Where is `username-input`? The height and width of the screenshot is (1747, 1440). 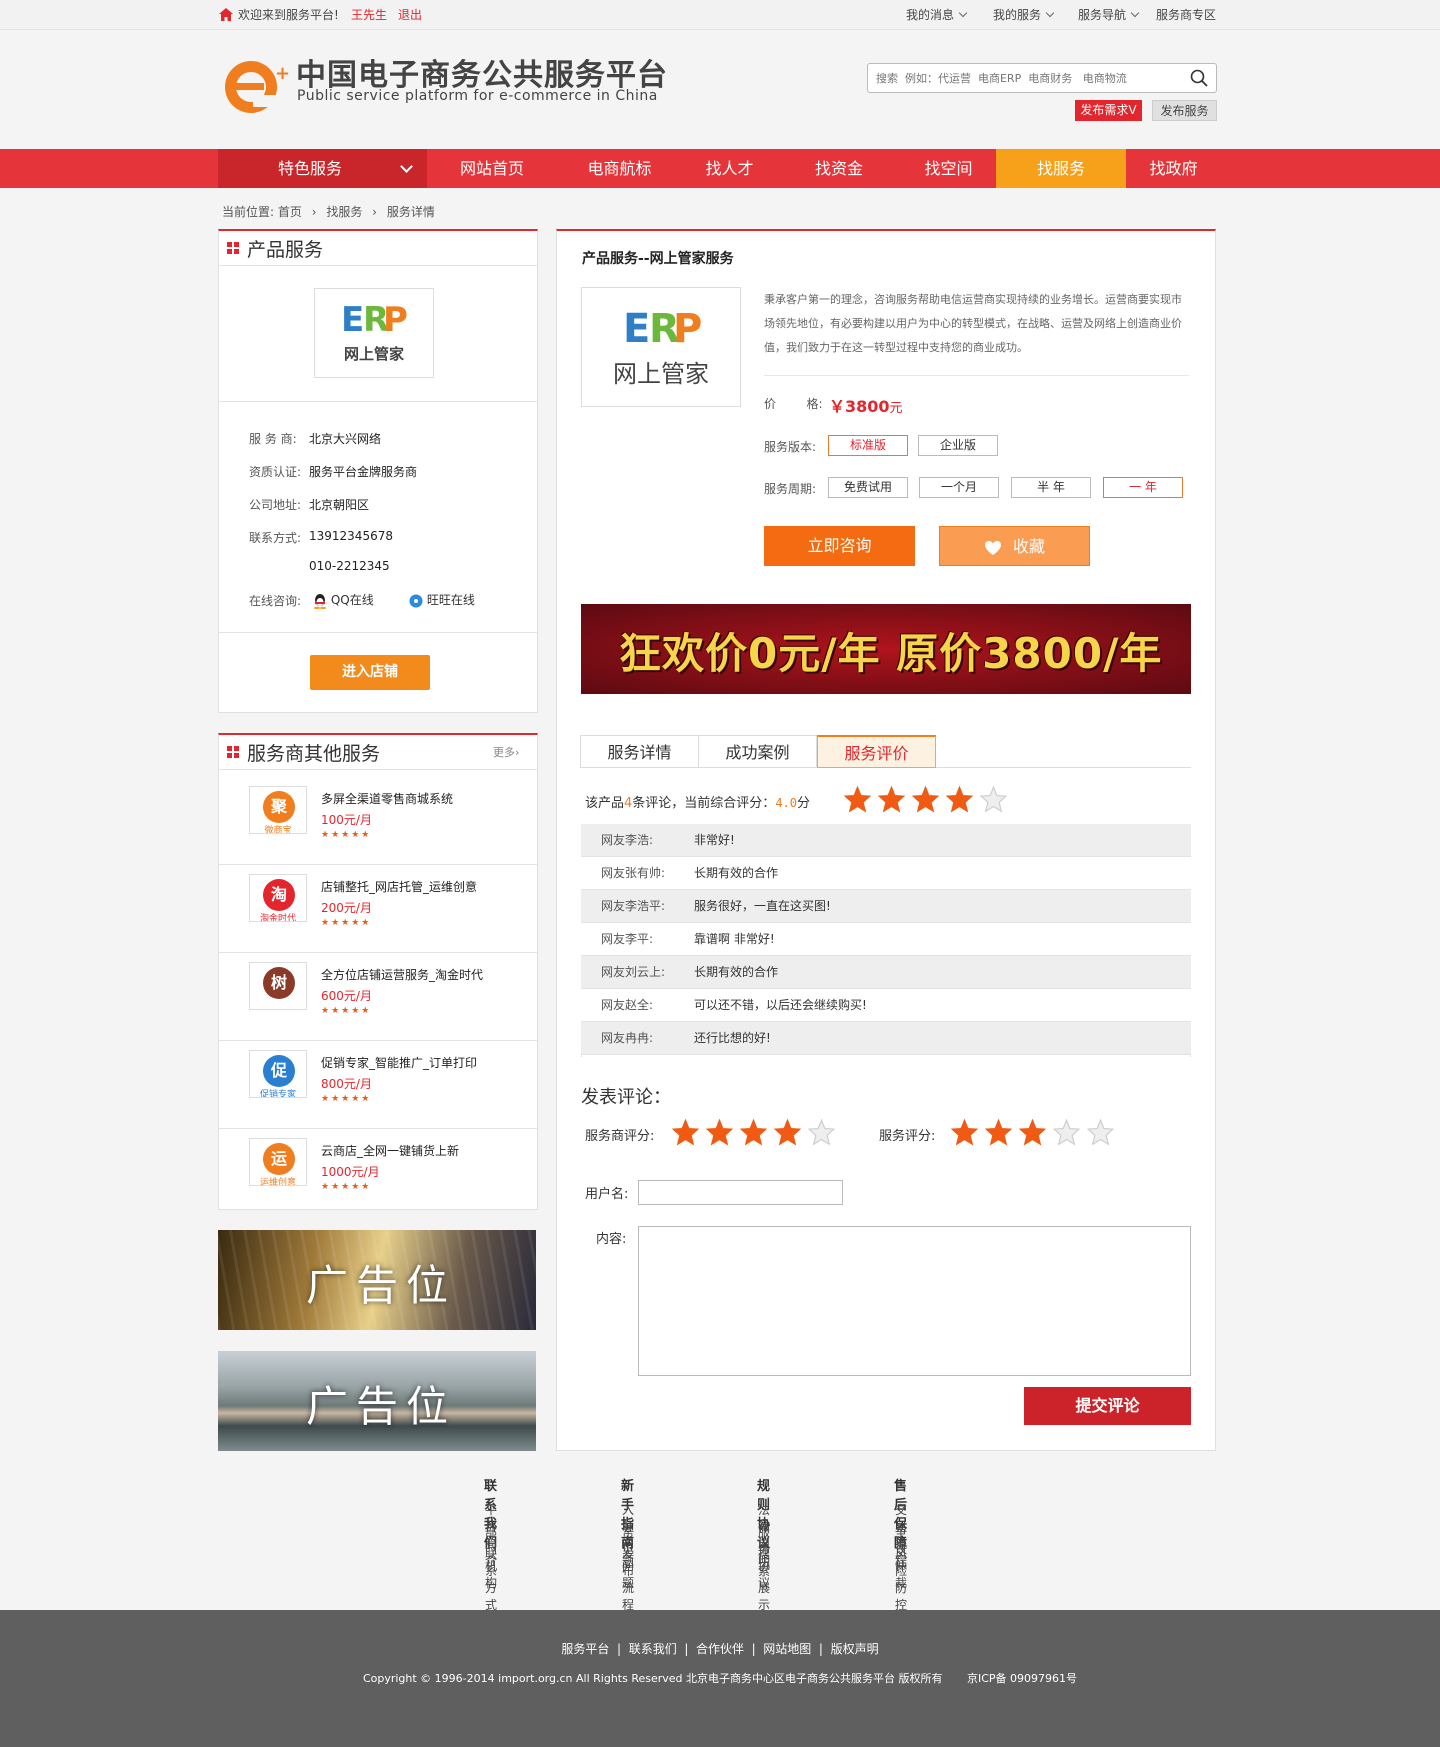
username-input is located at coordinates (740, 1192).